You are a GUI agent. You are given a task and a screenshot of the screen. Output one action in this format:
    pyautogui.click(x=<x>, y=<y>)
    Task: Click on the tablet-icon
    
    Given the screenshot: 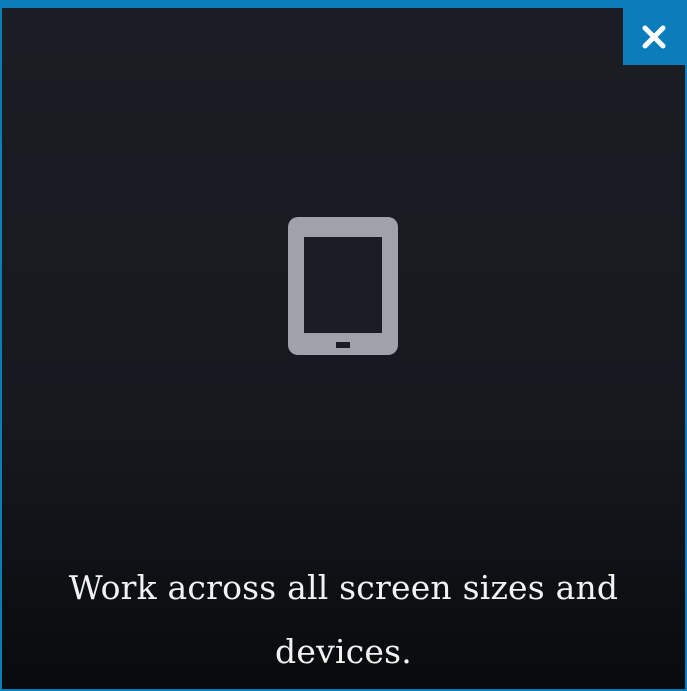 What is the action you would take?
    pyautogui.click(x=343, y=286)
    